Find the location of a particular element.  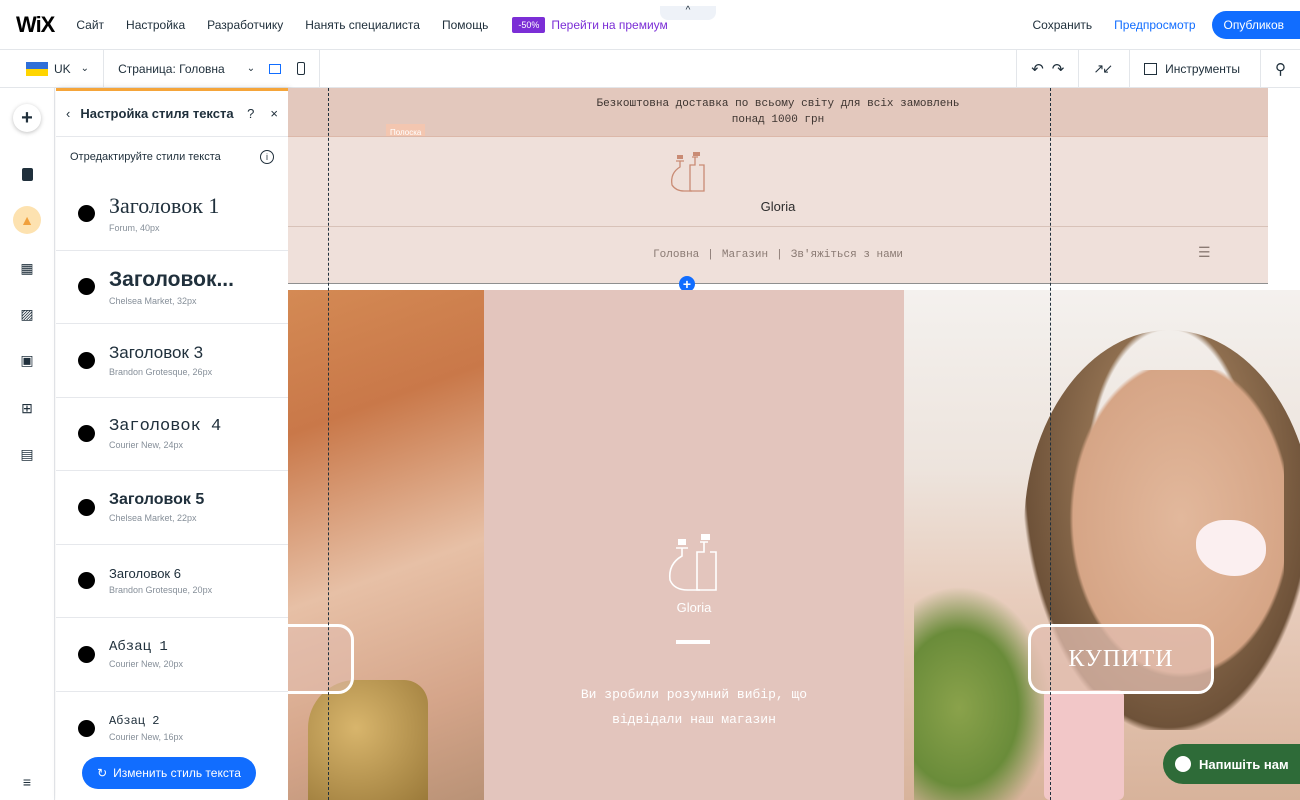

left-rail: + ▲ ▦ ▨ ▣ ⊞ ▤ ≡ is located at coordinates (27, 444).